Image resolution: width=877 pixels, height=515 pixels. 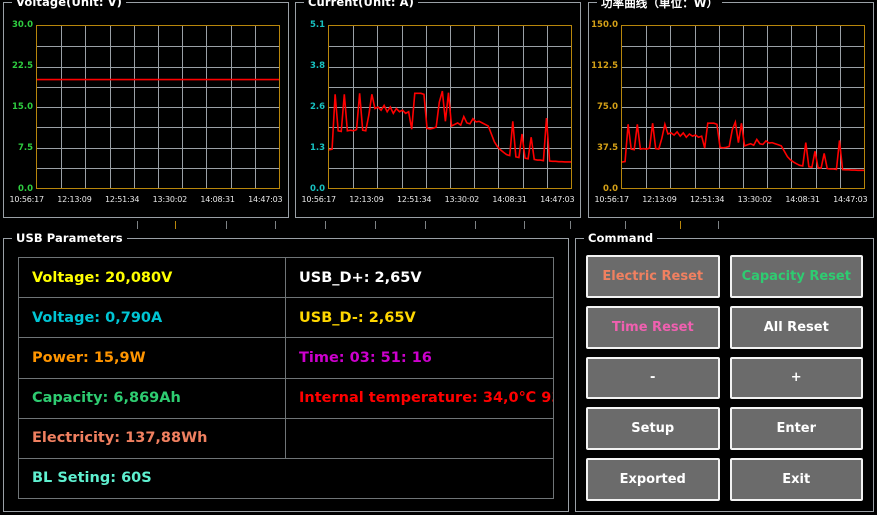 I want to click on y-axis-labels-current: 5.1 3.8 2.6 1.3 0.0, so click(x=312, y=107).